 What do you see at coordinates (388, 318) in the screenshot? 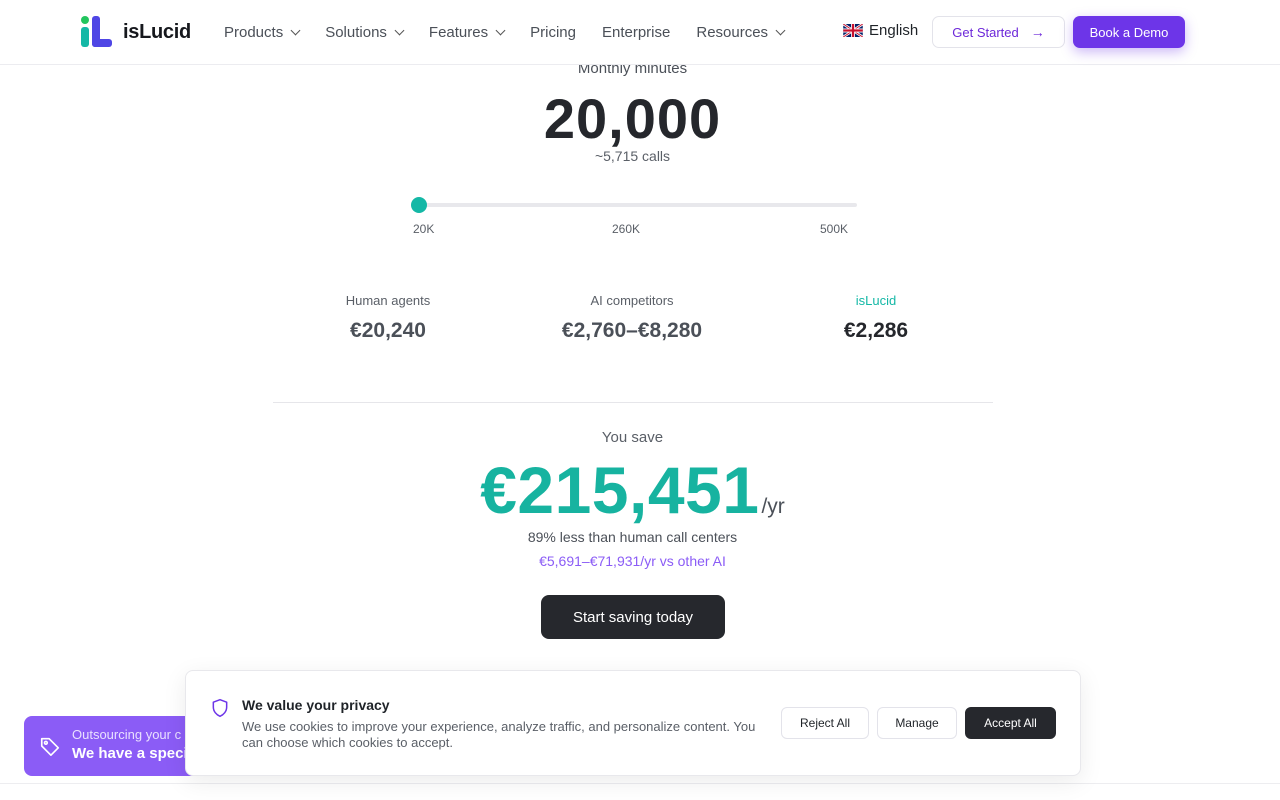
I see `compare-human-agents: Human agents €20,240` at bounding box center [388, 318].